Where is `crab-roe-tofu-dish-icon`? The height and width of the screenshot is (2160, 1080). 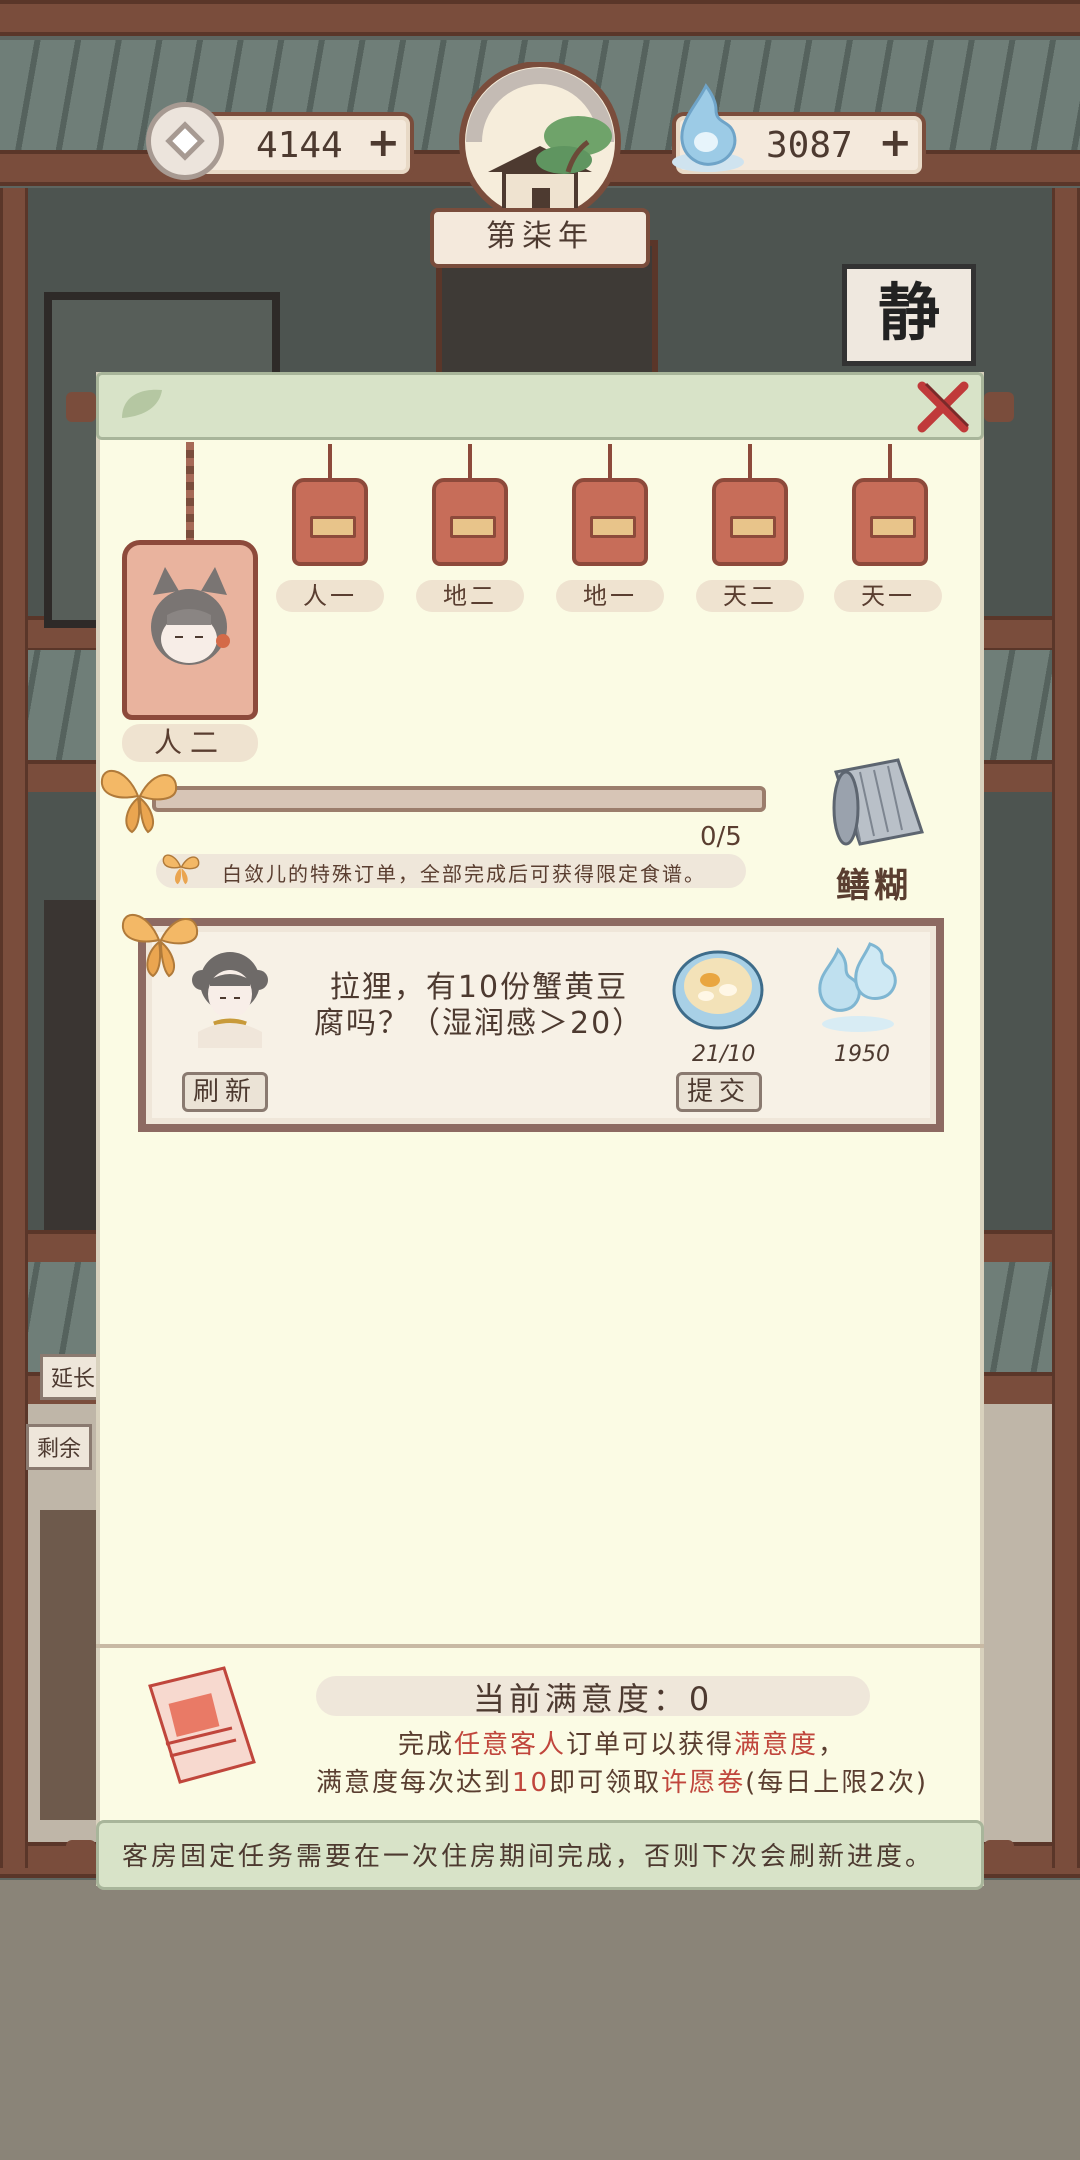
crab-roe-tofu-dish-icon is located at coordinates (718, 990).